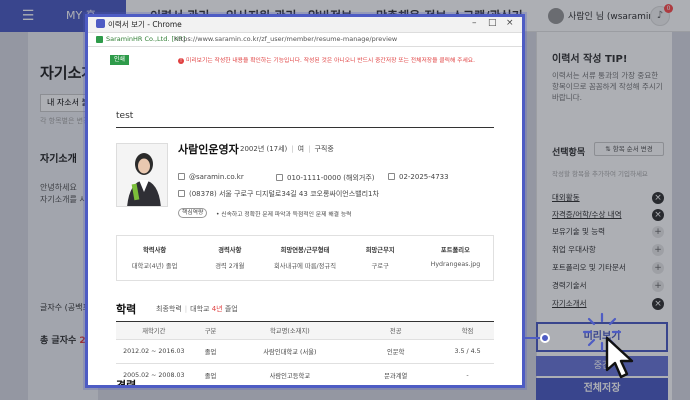 This screenshot has height=400, width=690. I want to click on final-education-school: 대학교, so click(200, 309).